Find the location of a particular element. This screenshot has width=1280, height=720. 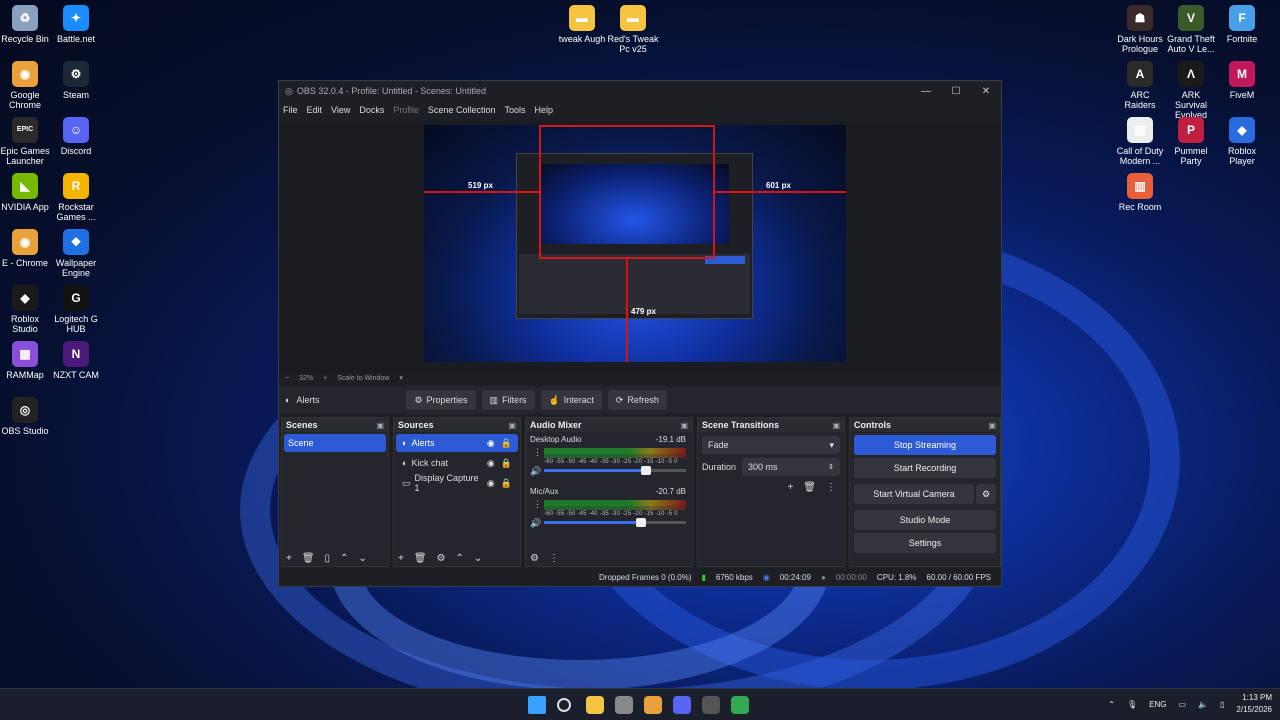

search-icon is located at coordinates (564, 705).